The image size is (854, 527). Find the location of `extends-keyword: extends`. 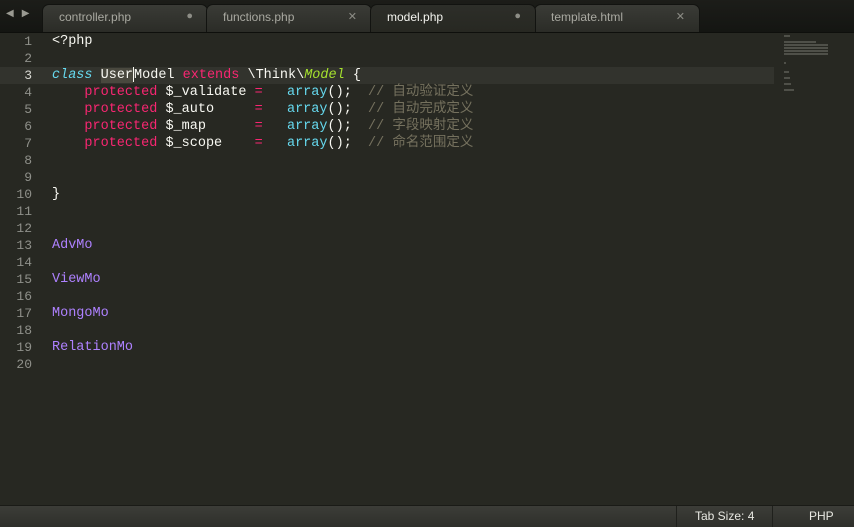

extends-keyword: extends is located at coordinates (211, 76).